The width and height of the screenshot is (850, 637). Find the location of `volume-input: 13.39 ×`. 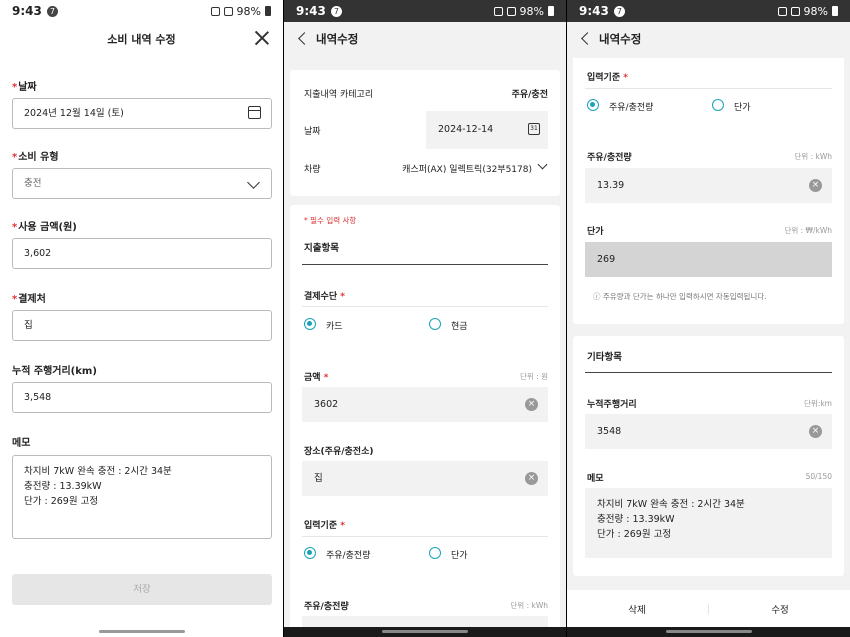

volume-input: 13.39 × is located at coordinates (708, 185).